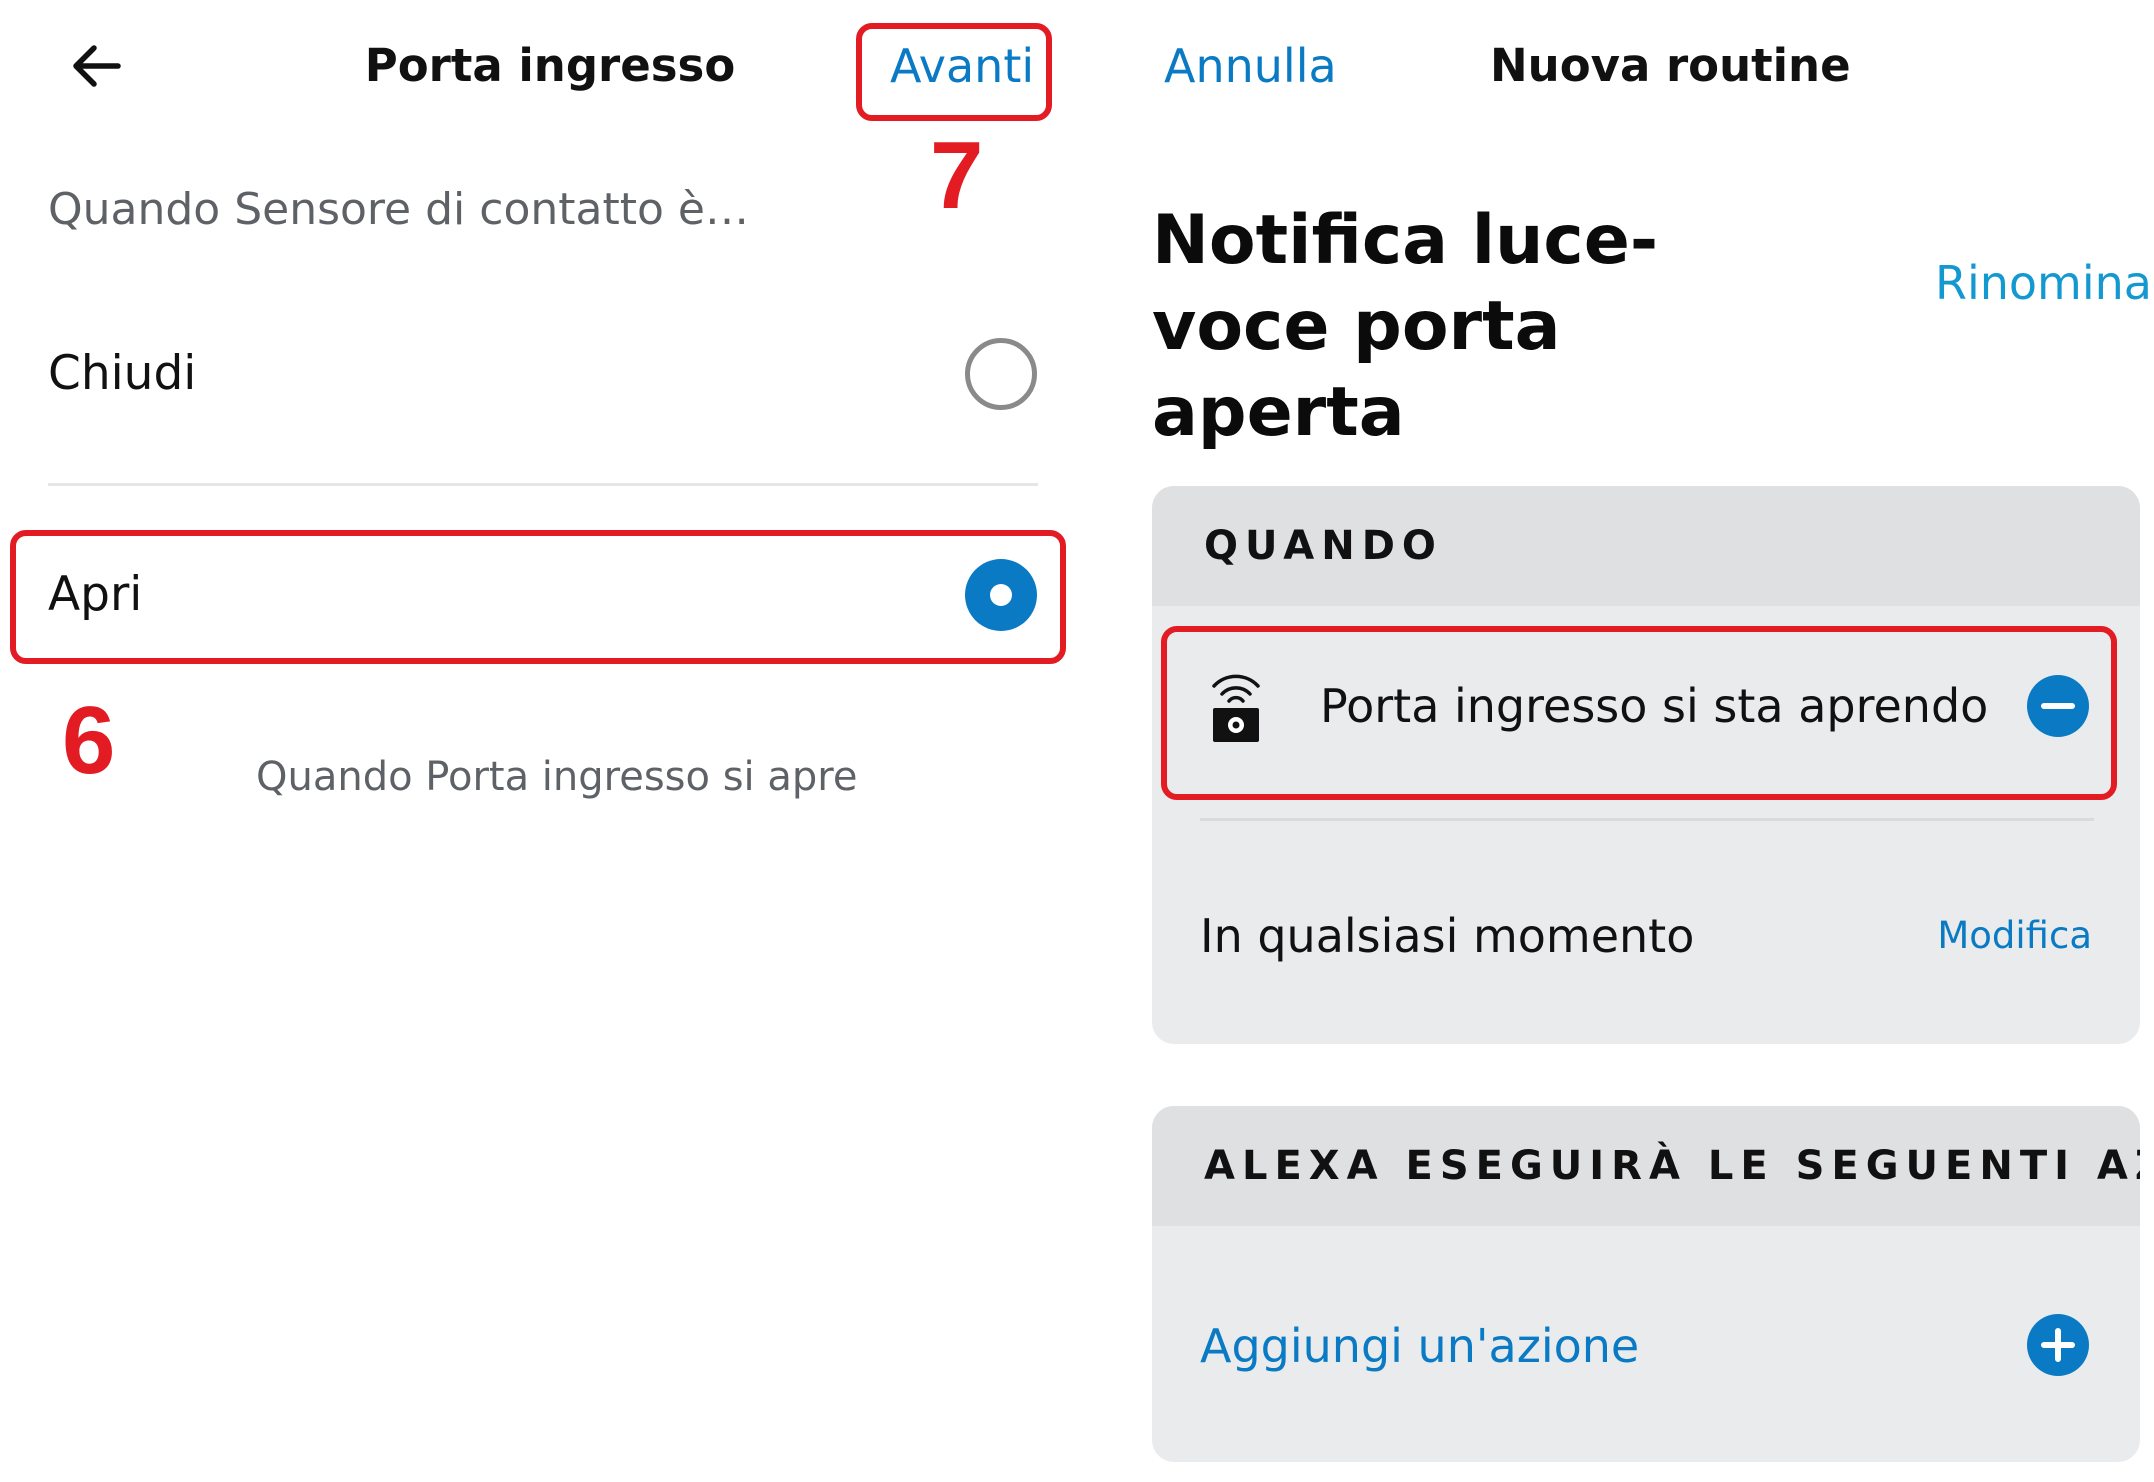 Image resolution: width=2154 pixels, height=1482 pixels. What do you see at coordinates (957, 175) in the screenshot?
I see `step-7-label: 7` at bounding box center [957, 175].